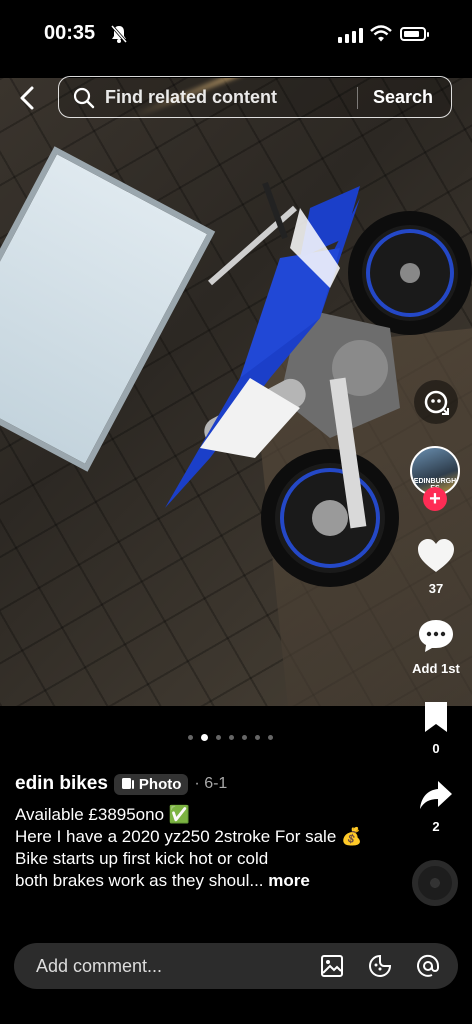 Image resolution: width=472 pixels, height=1024 pixels. I want to click on carousel-indicator, so click(230, 737).